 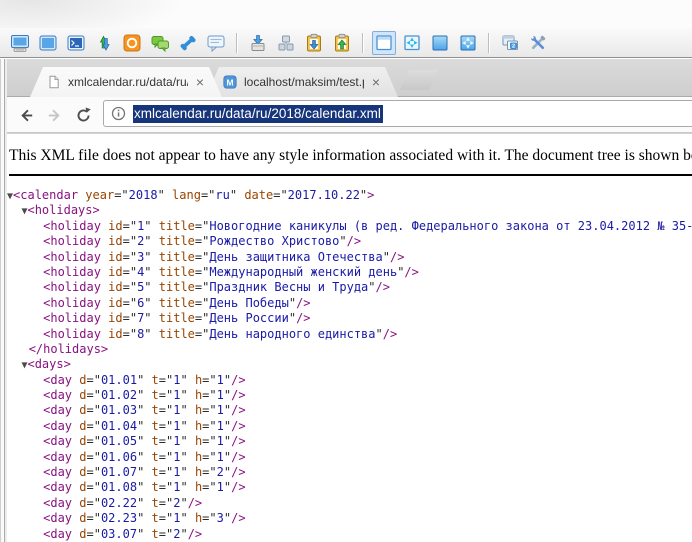 What do you see at coordinates (119, 441) in the screenshot?
I see `attr-value-token: 01.05` at bounding box center [119, 441].